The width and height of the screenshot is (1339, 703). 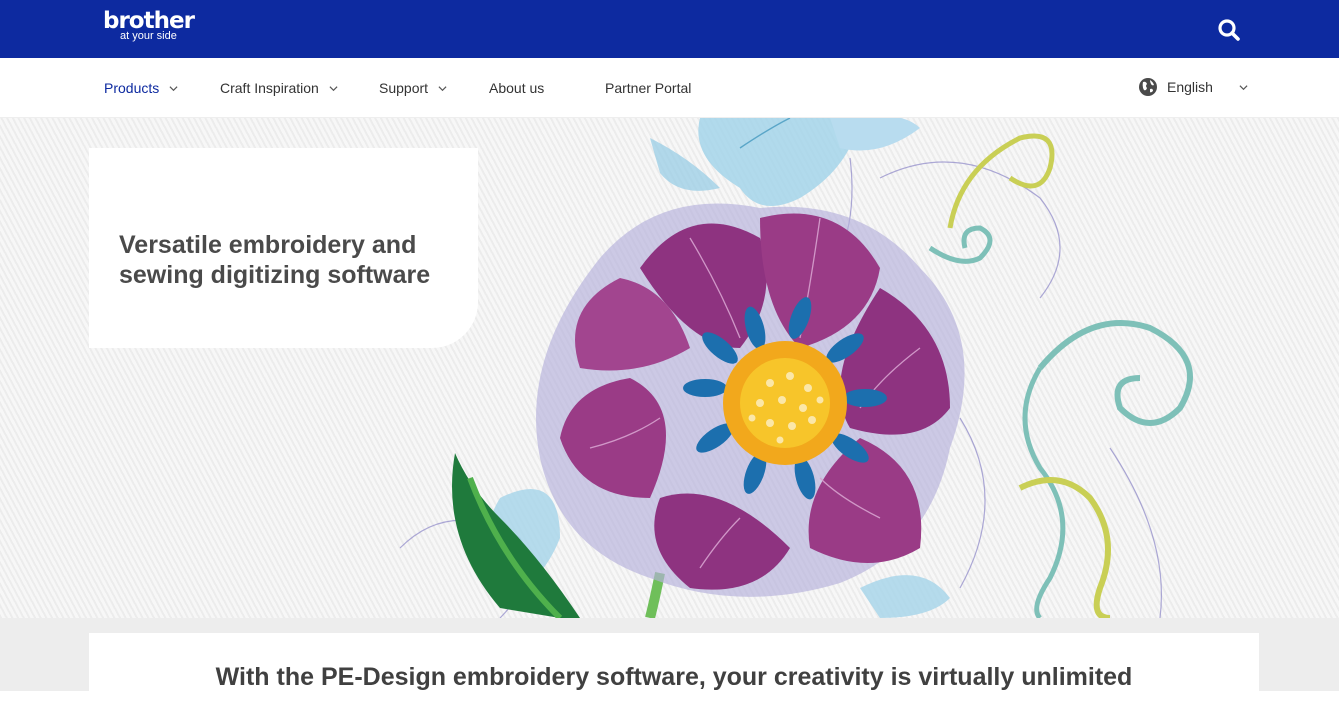 I want to click on nav-item-label: Craft Inspiration, so click(x=269, y=88).